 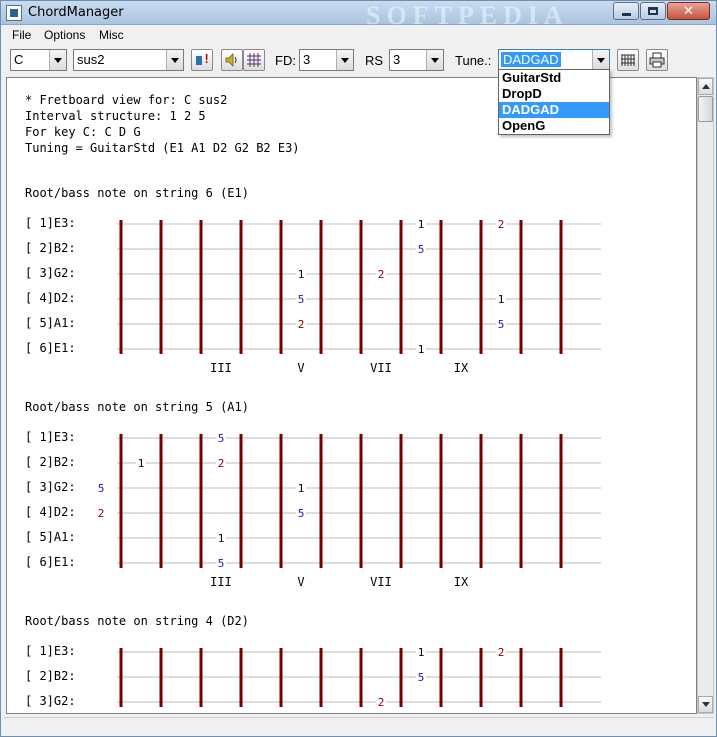 I want to click on tuning-option: DropD, so click(x=554, y=94).